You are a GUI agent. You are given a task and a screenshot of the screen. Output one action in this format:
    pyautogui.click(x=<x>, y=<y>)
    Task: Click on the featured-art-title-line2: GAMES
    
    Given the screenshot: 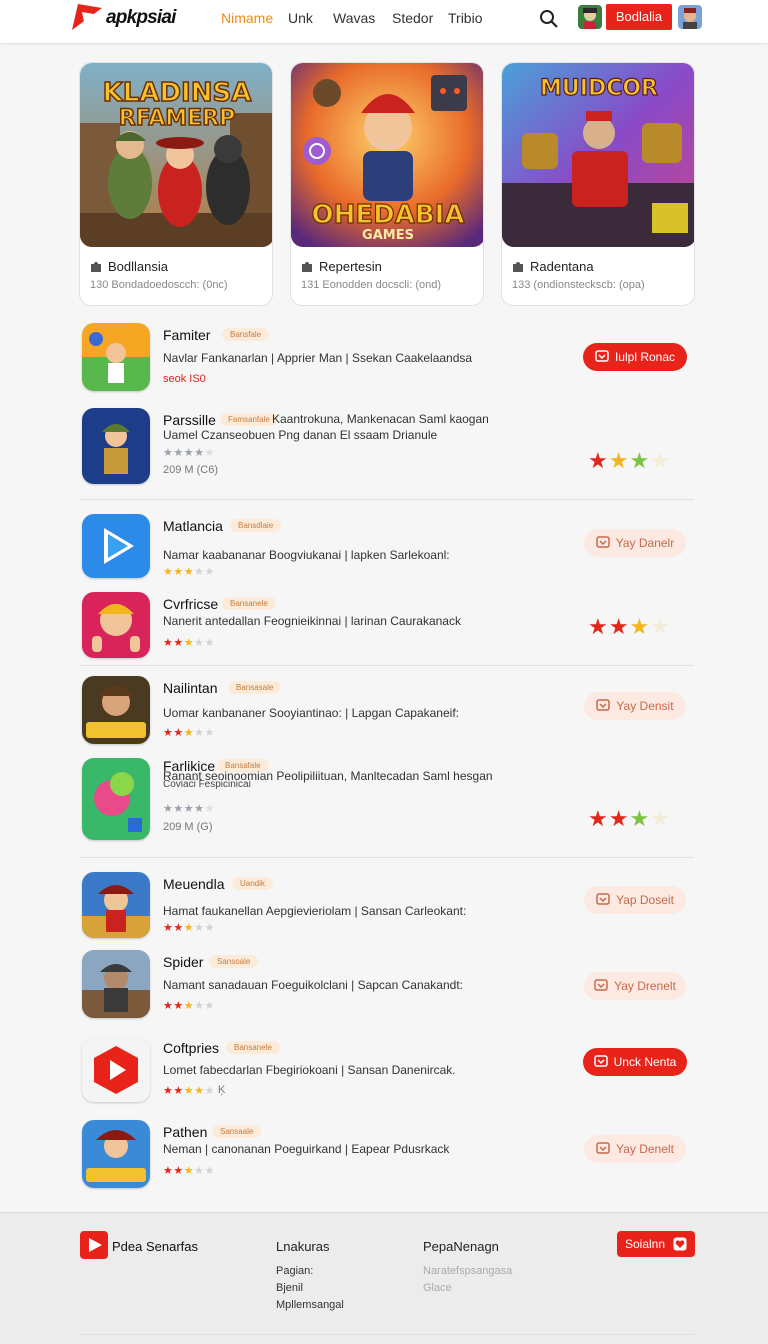 What is the action you would take?
    pyautogui.click(x=388, y=235)
    